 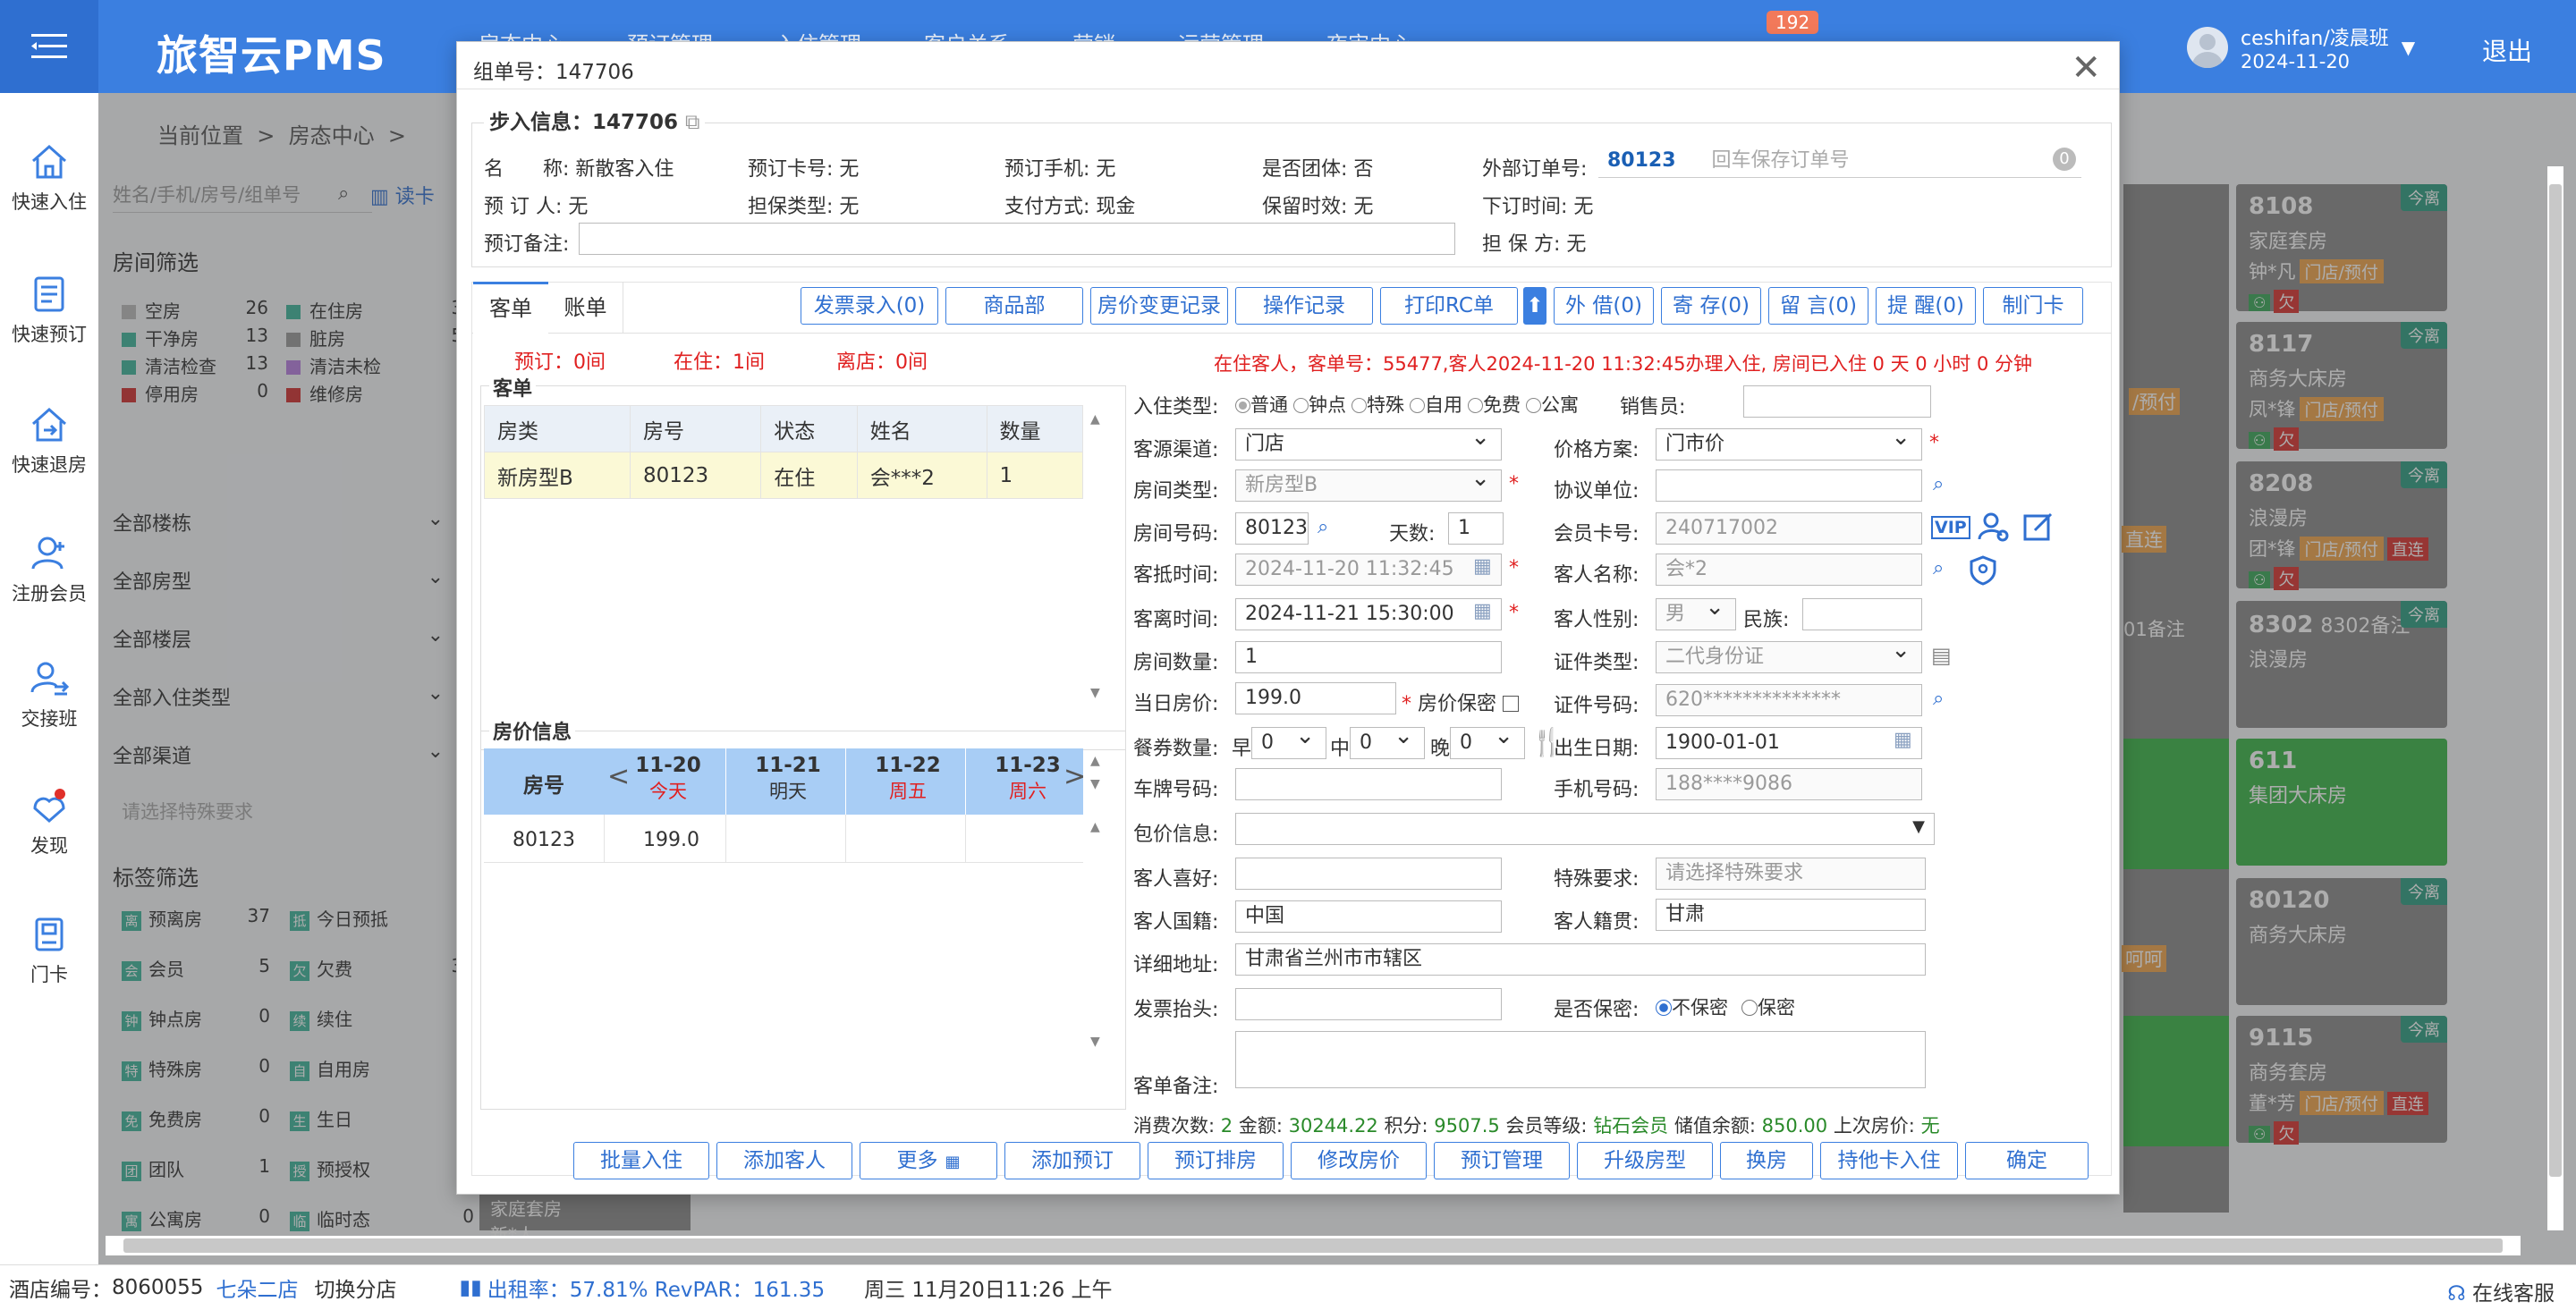 What do you see at coordinates (1552, 405) in the screenshot?
I see `checkin-type-radio: 公寓` at bounding box center [1552, 405].